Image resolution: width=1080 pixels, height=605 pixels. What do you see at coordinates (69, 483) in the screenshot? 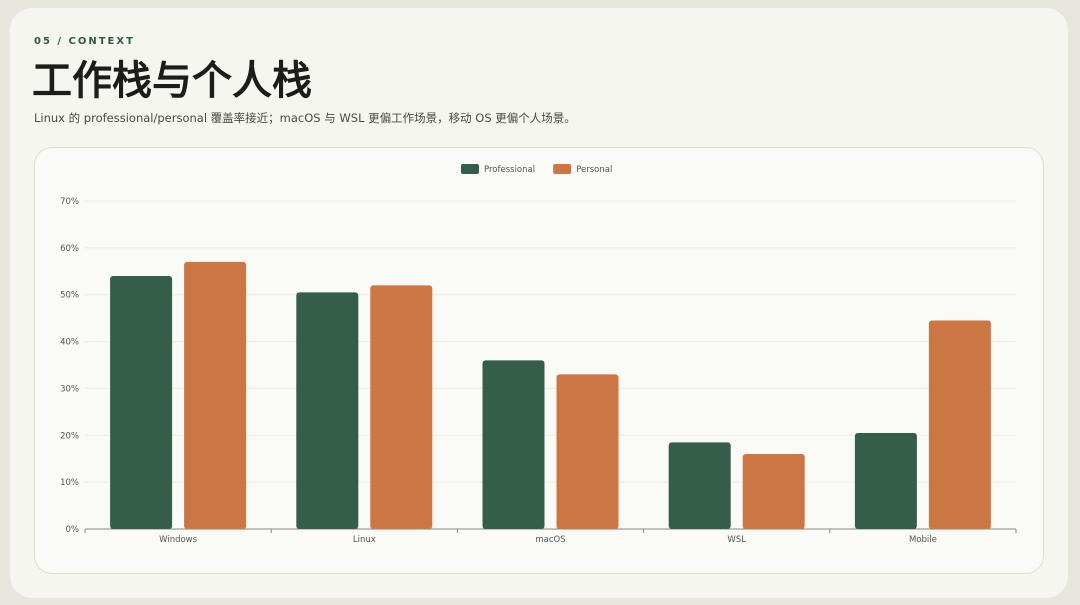
I see `y-tick-label: 10%` at bounding box center [69, 483].